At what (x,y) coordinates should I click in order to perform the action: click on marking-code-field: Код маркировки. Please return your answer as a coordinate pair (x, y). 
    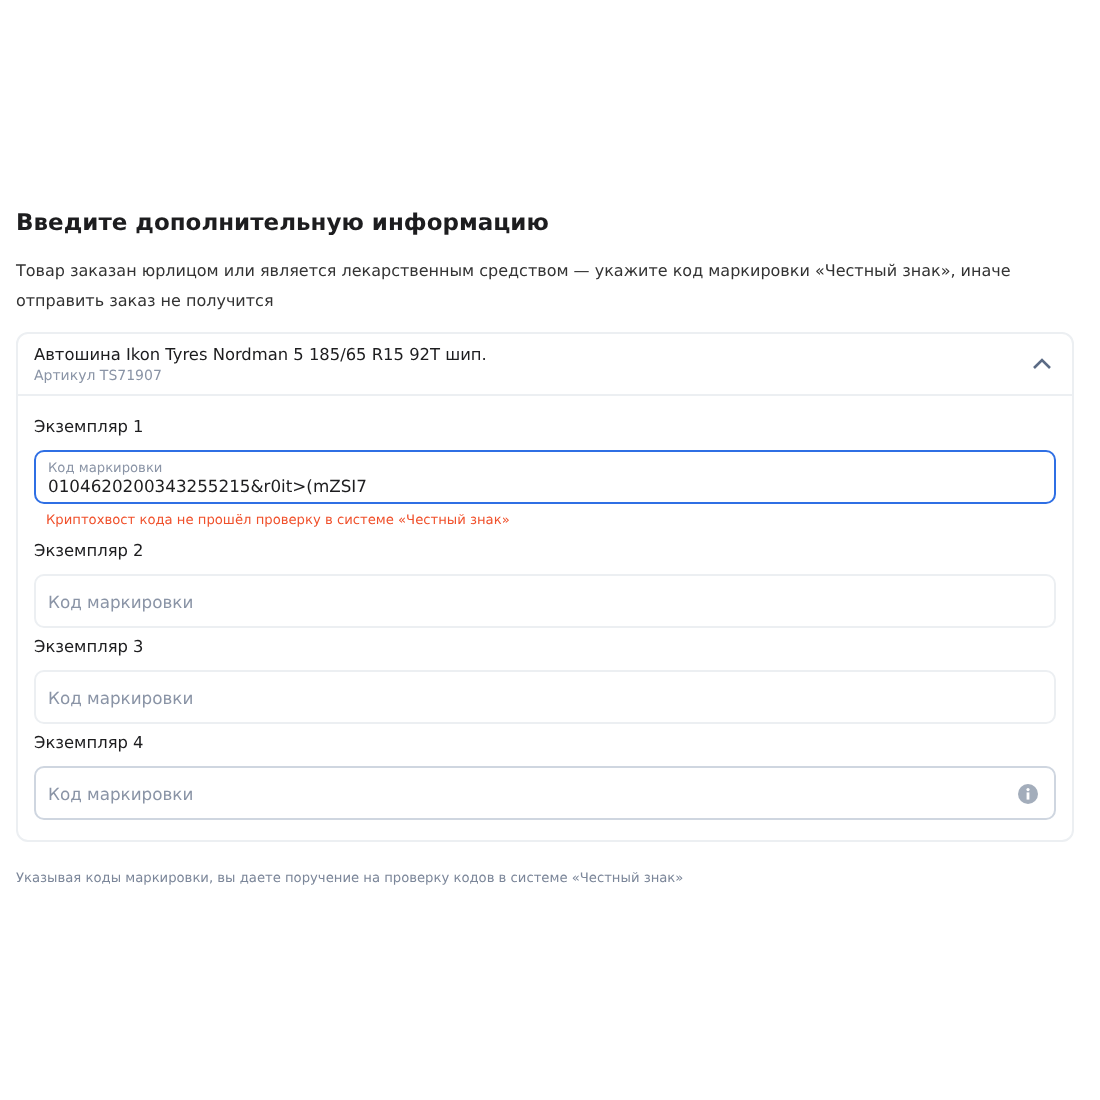
    Looking at the image, I should click on (545, 793).